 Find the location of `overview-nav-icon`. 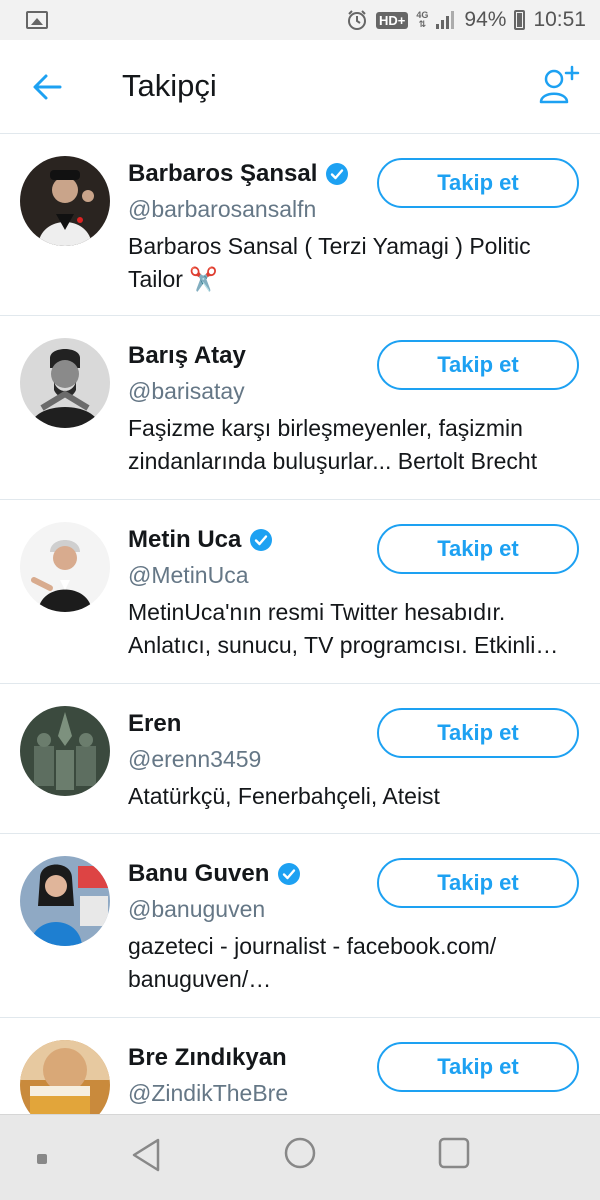

overview-nav-icon is located at coordinates (454, 1153).